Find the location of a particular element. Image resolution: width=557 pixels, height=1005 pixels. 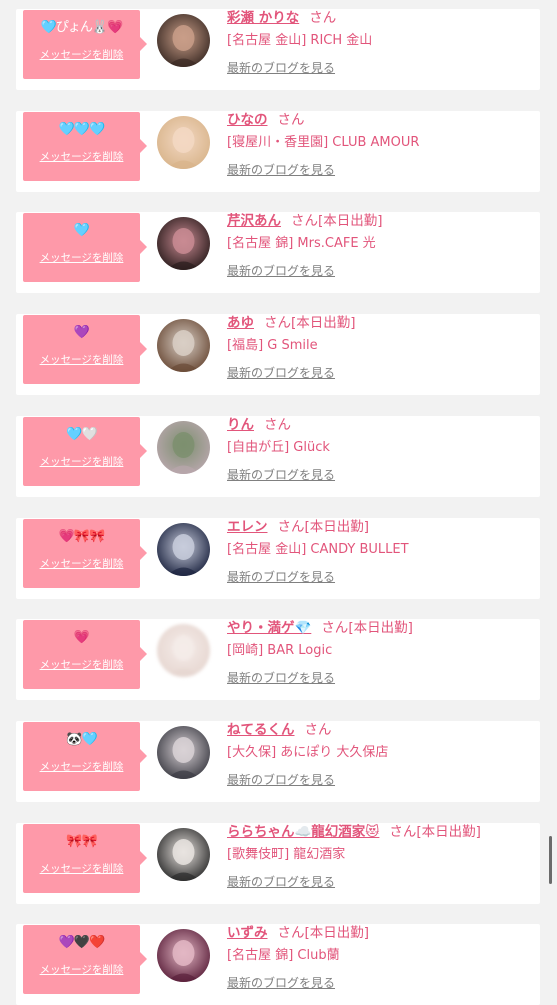

name-line: あゆ さん[本日出勤] is located at coordinates (291, 323).